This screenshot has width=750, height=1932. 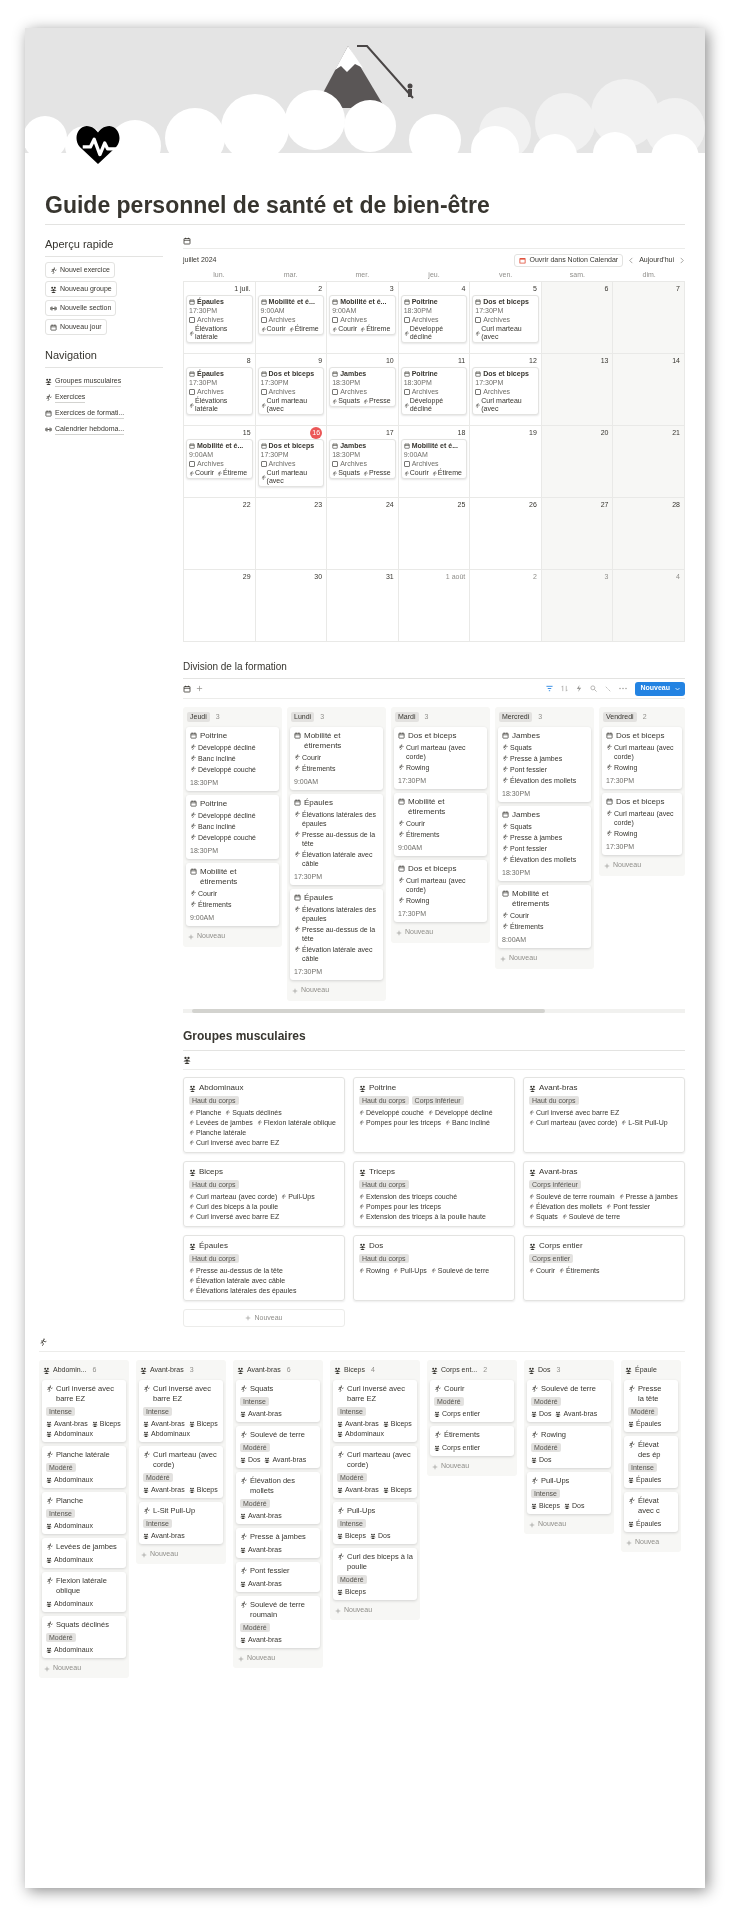 What do you see at coordinates (434, 1040) in the screenshot?
I see `section-heading: Groupes musculaires` at bounding box center [434, 1040].